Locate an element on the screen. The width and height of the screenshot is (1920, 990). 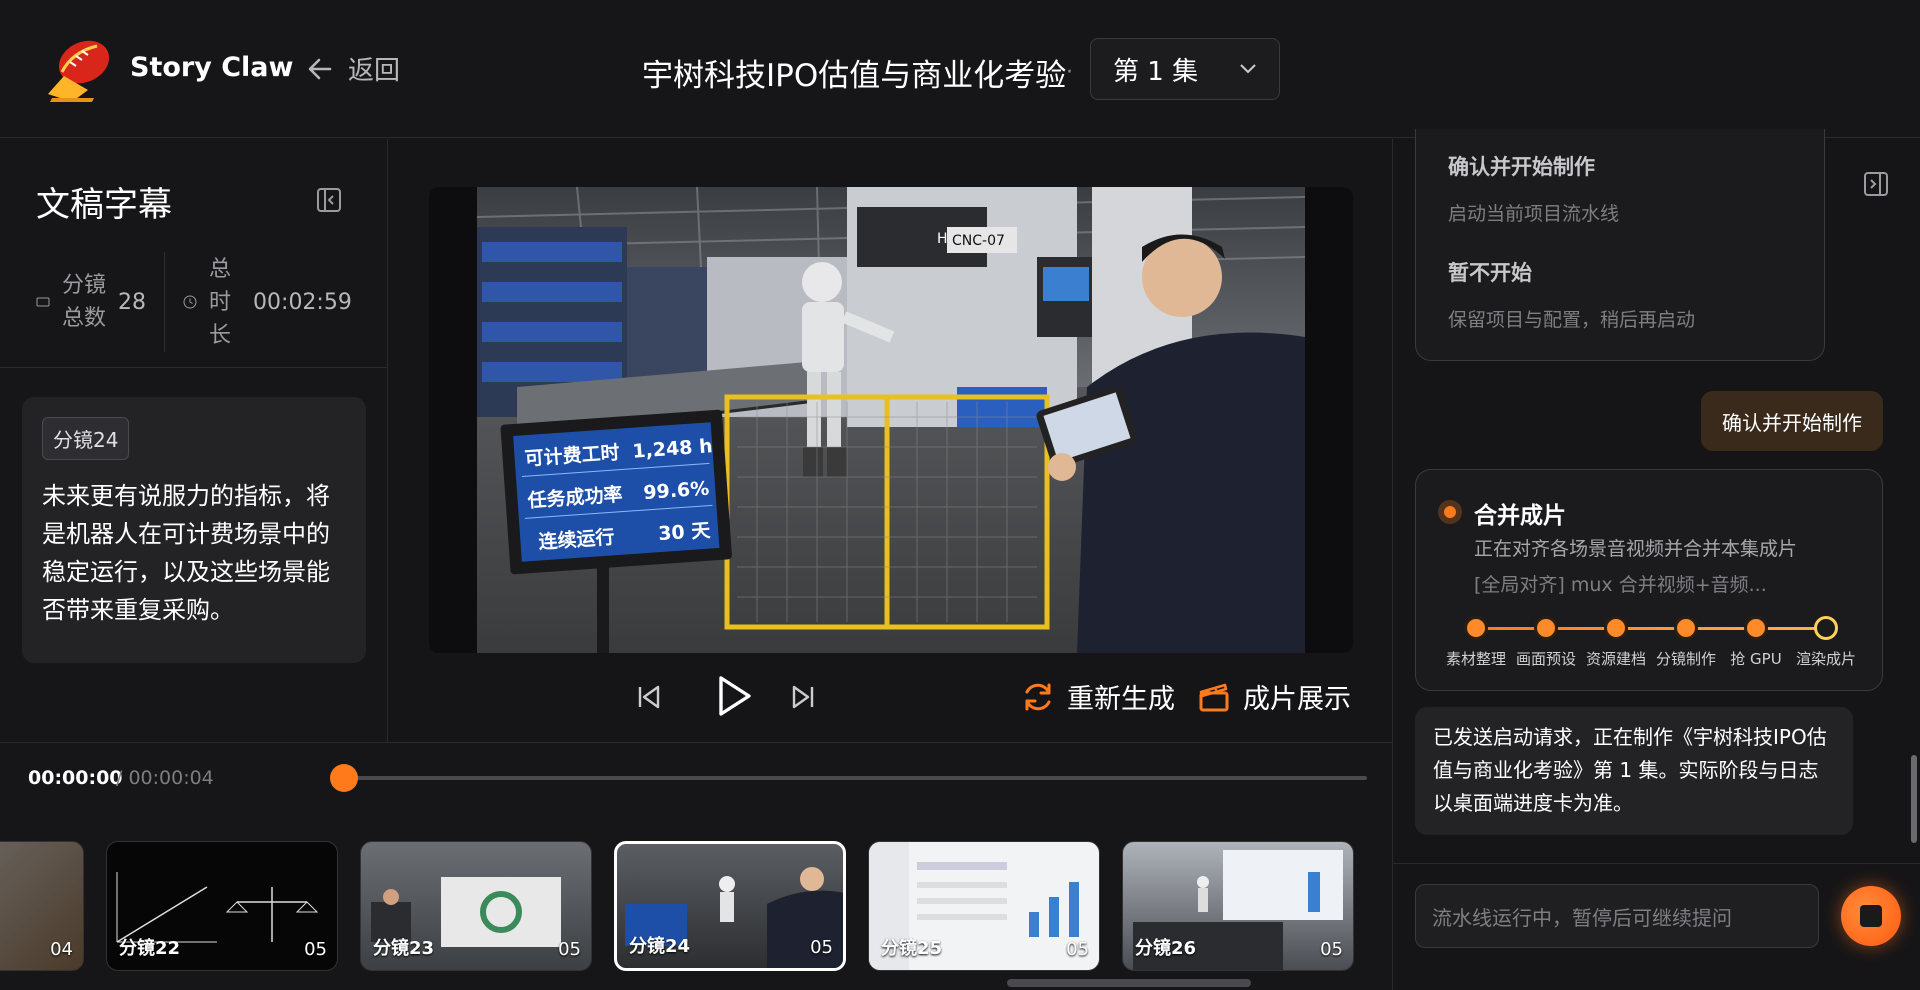
skip-previous-icon is located at coordinates (649, 697).